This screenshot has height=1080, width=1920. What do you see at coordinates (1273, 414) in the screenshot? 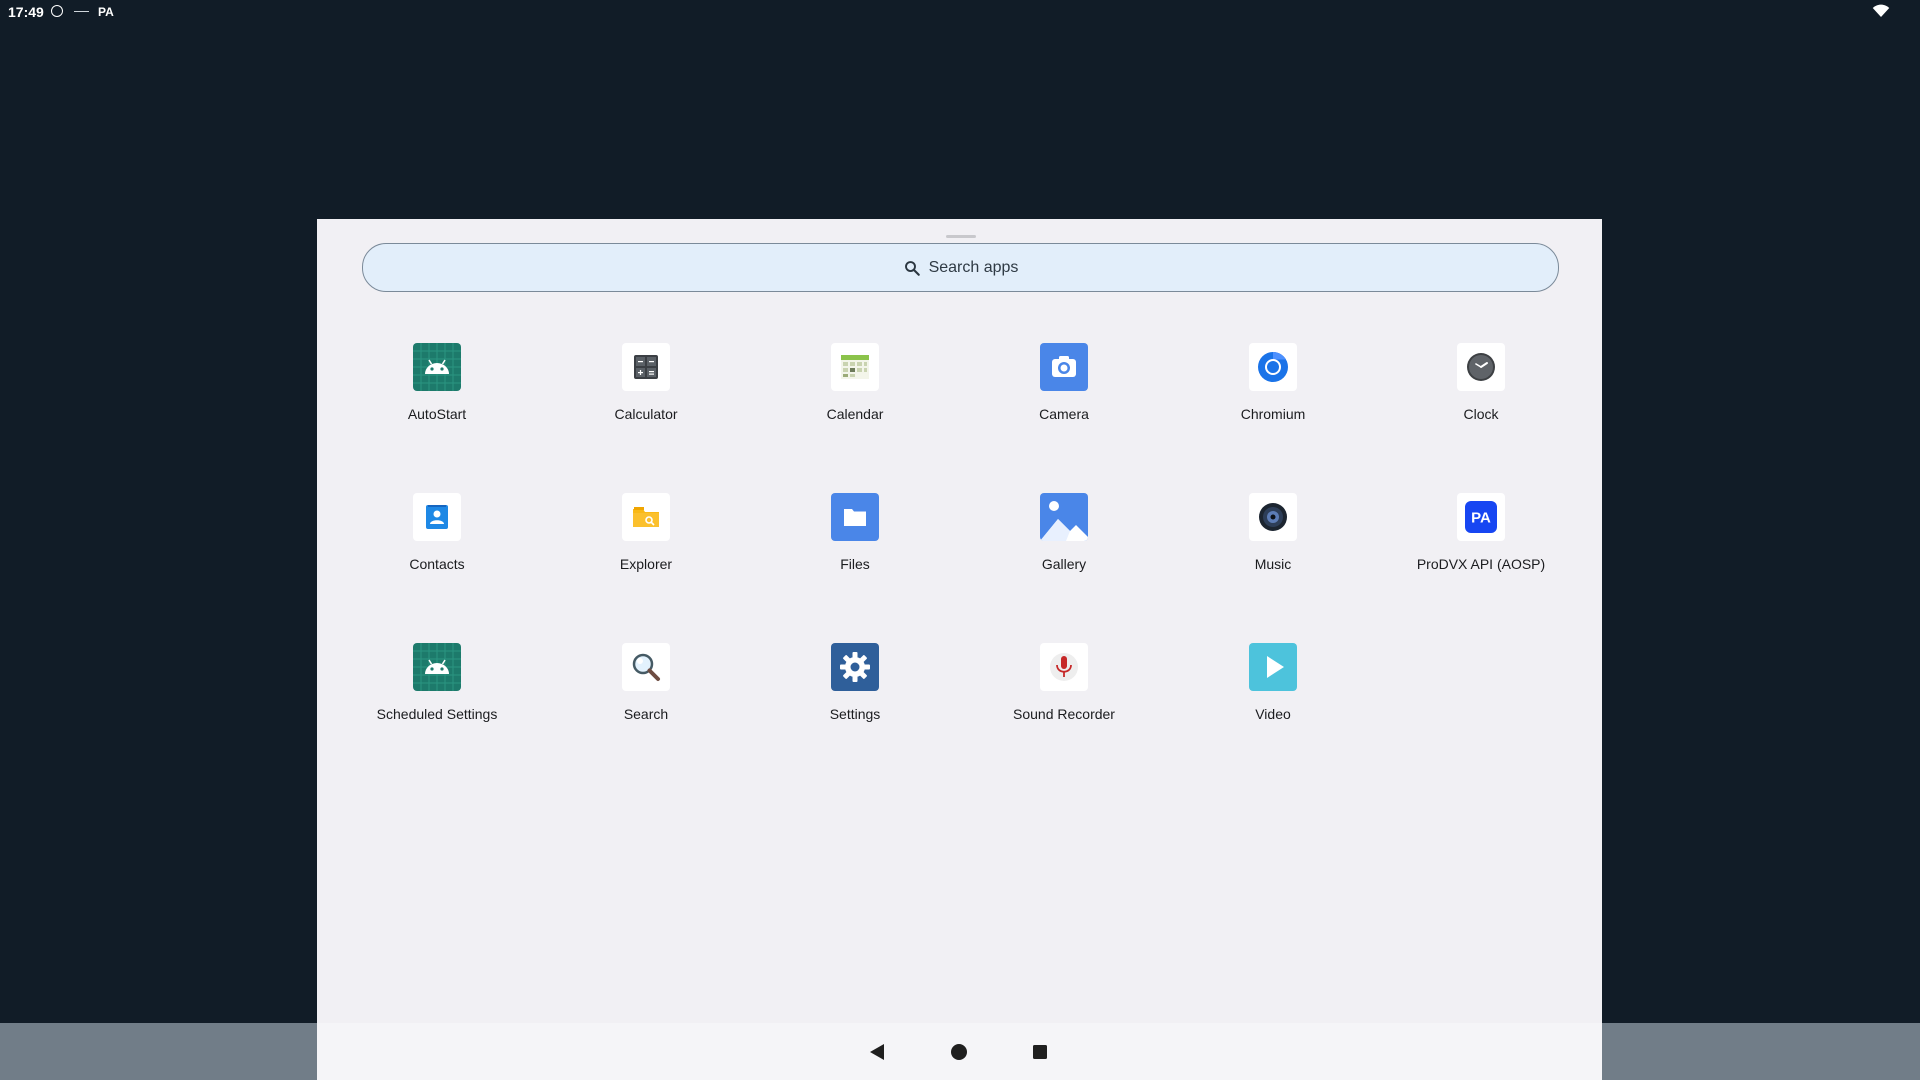
I see `app-label: Chromium` at bounding box center [1273, 414].